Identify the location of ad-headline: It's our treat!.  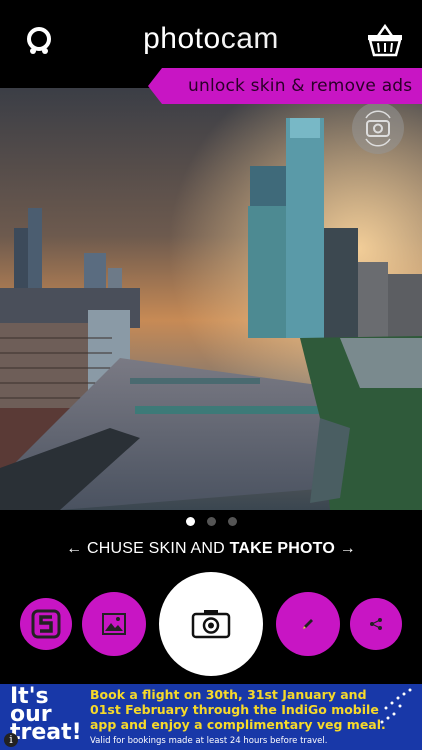
(46, 714).